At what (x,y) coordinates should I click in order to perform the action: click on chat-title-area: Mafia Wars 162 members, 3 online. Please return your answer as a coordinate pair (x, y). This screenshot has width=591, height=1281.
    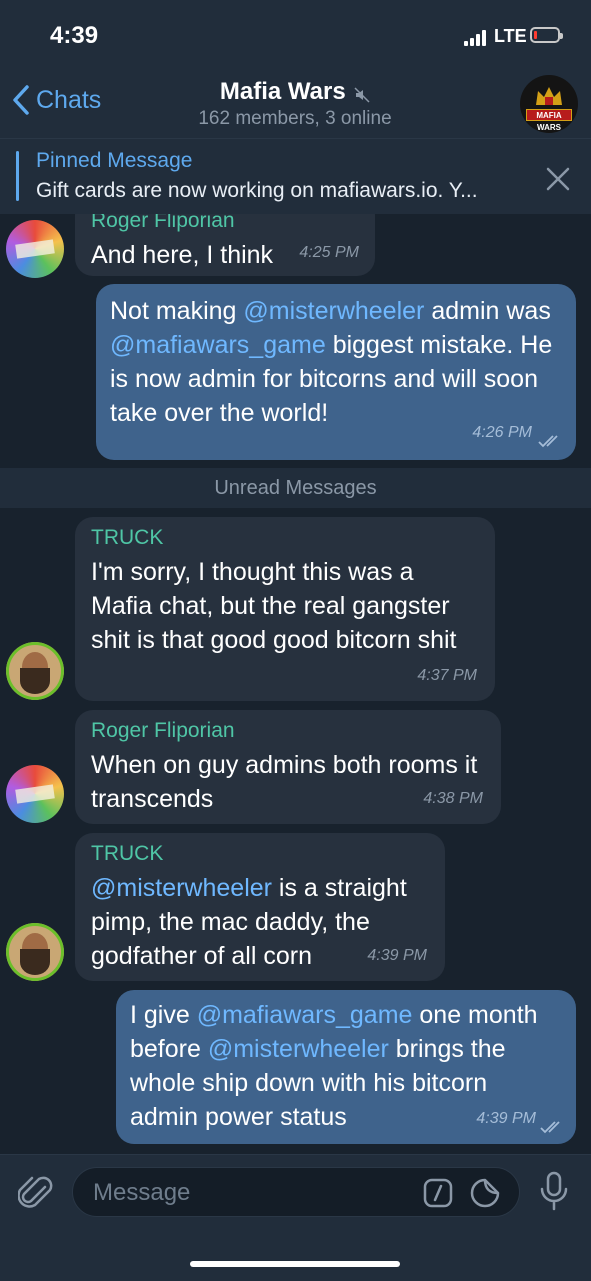
    Looking at the image, I should click on (295, 104).